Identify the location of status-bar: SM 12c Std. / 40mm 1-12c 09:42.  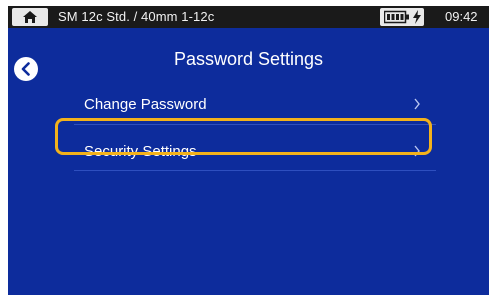
(248, 17).